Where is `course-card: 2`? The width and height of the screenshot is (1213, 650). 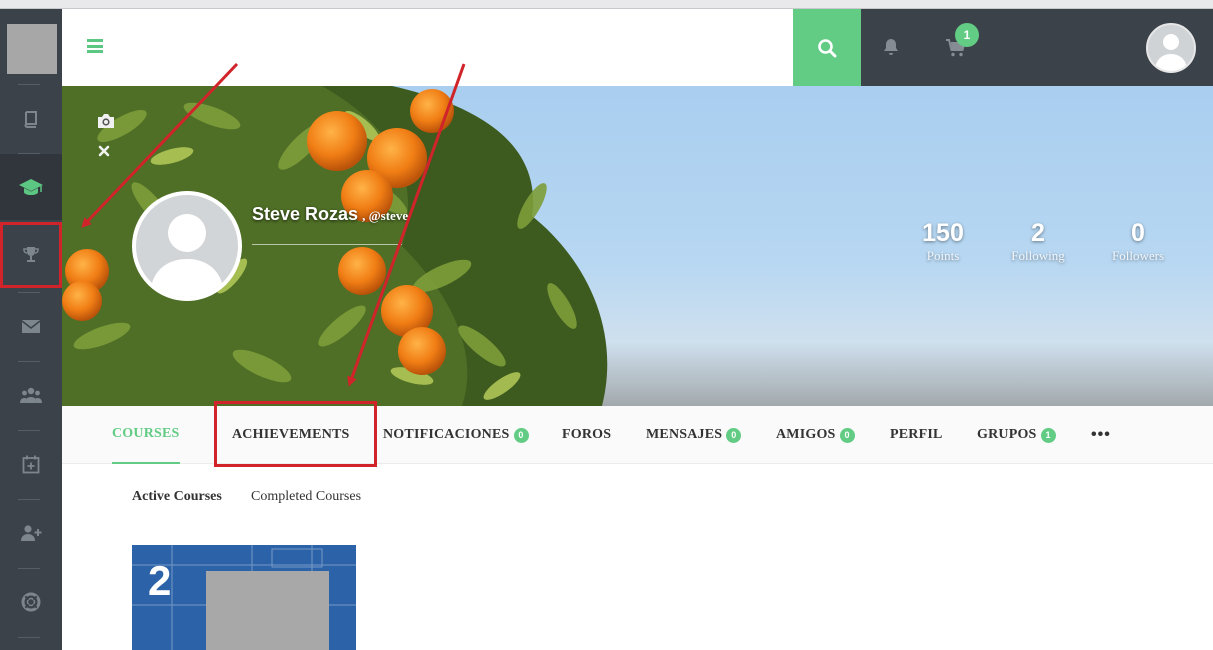 course-card: 2 is located at coordinates (244, 597).